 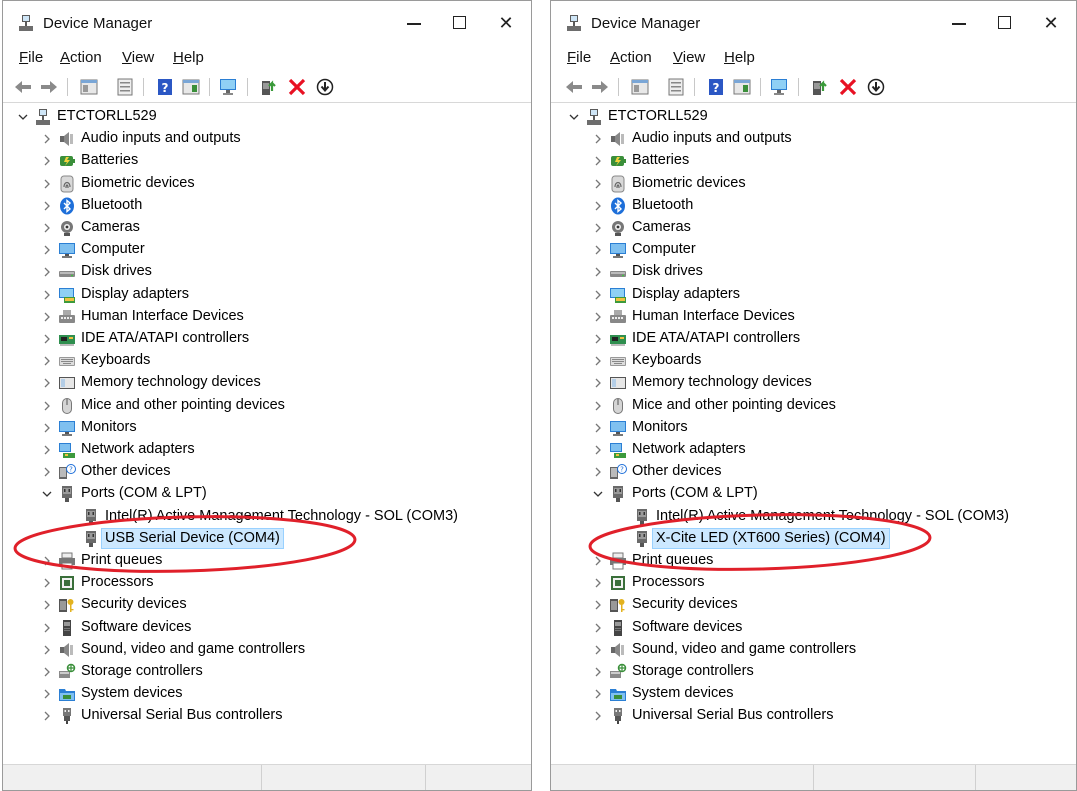 I want to click on tree-category-item: Processors, so click(x=267, y=583).